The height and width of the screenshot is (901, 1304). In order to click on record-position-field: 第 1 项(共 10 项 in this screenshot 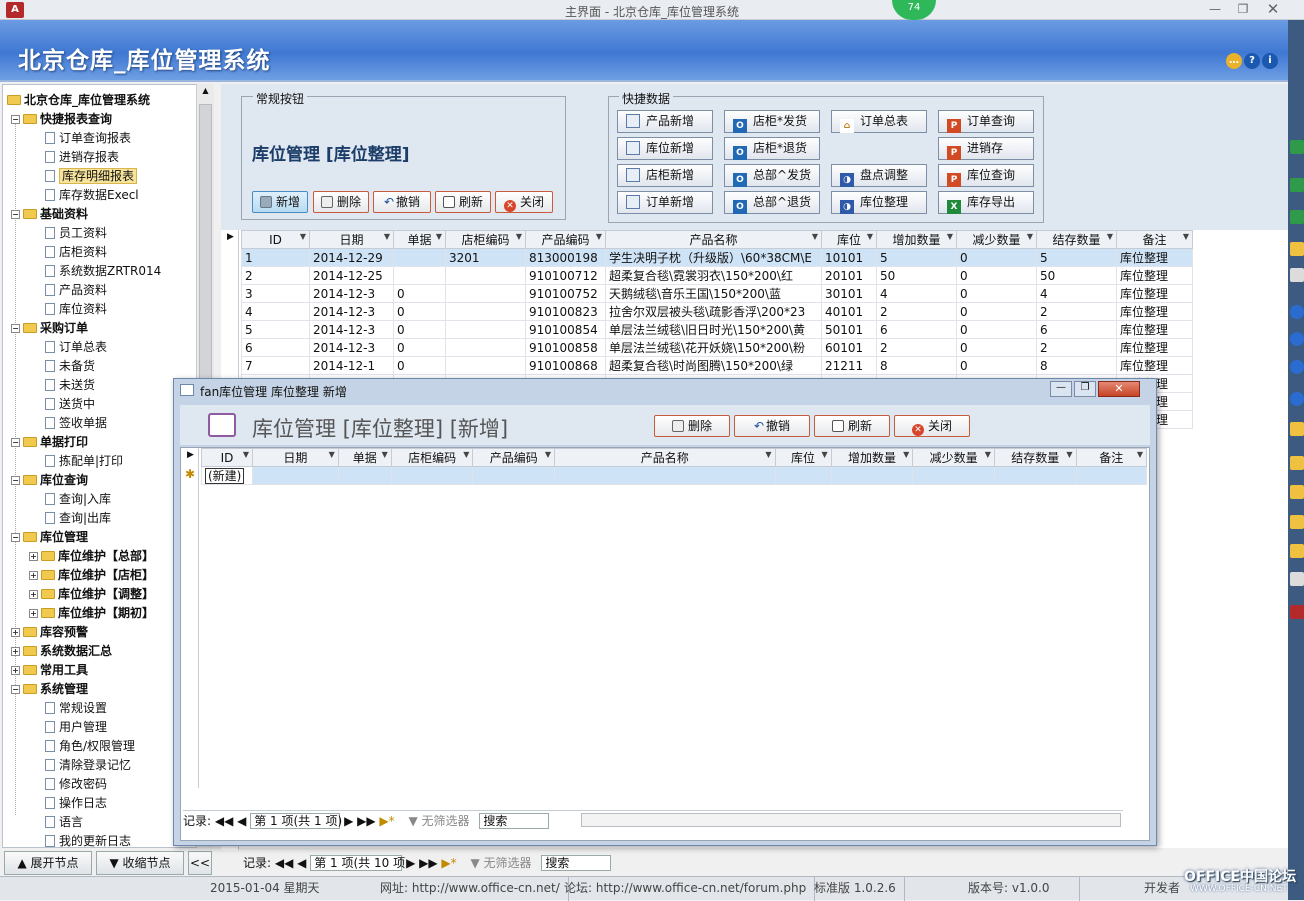, I will do `click(357, 863)`.